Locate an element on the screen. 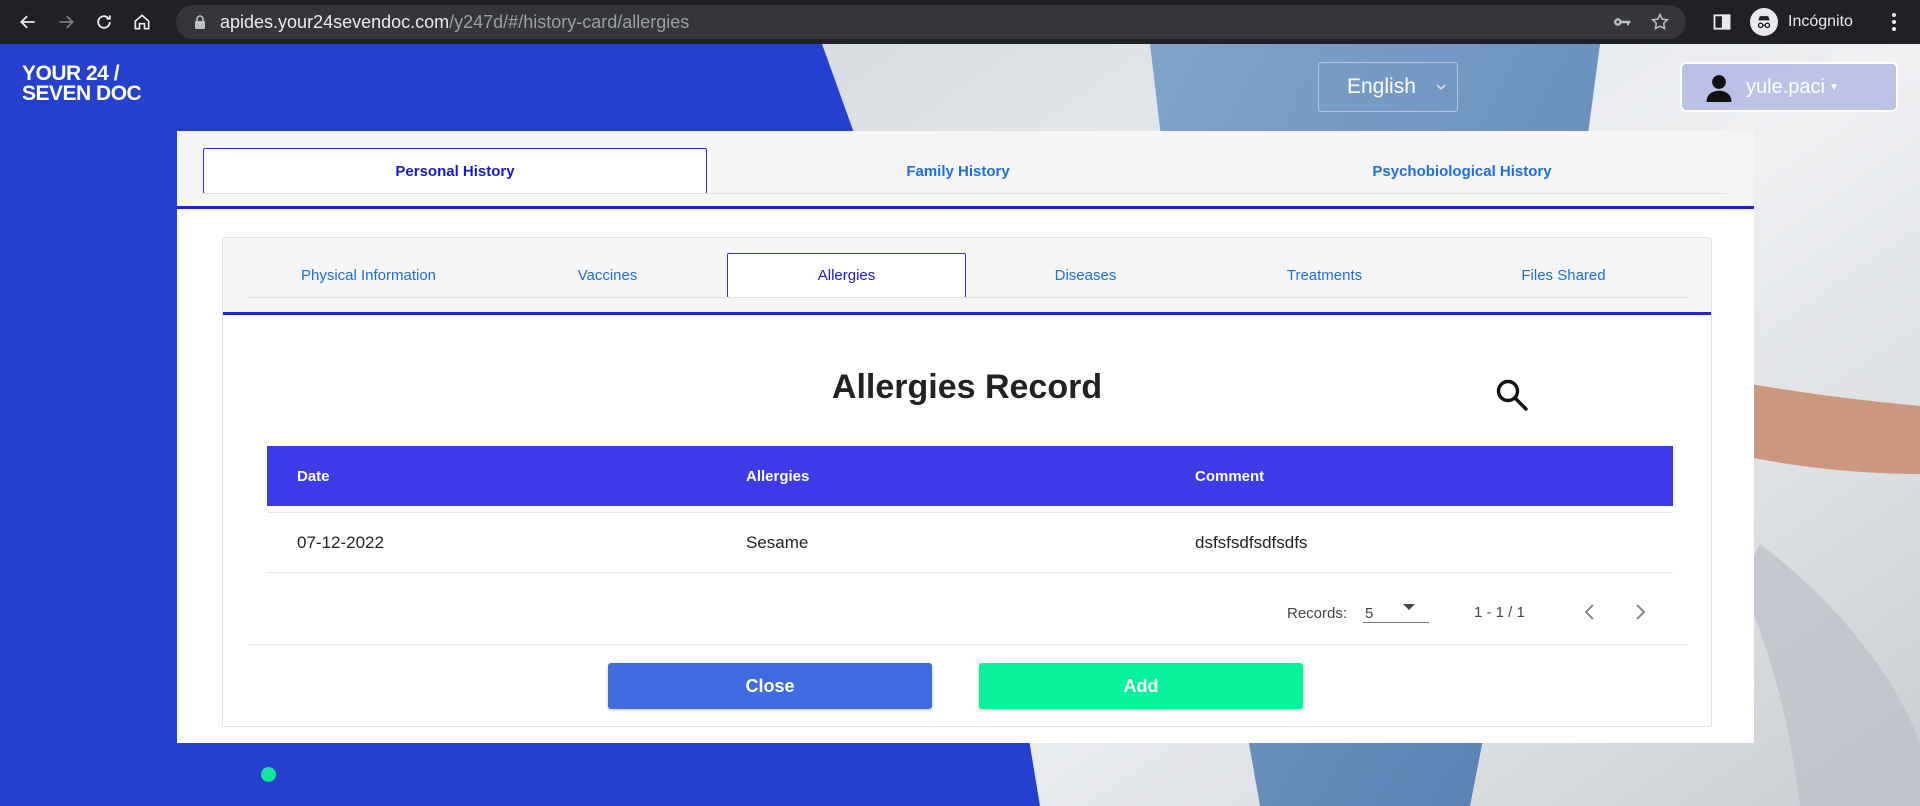 This screenshot has width=1920, height=806. records-label: Records: is located at coordinates (1317, 613).